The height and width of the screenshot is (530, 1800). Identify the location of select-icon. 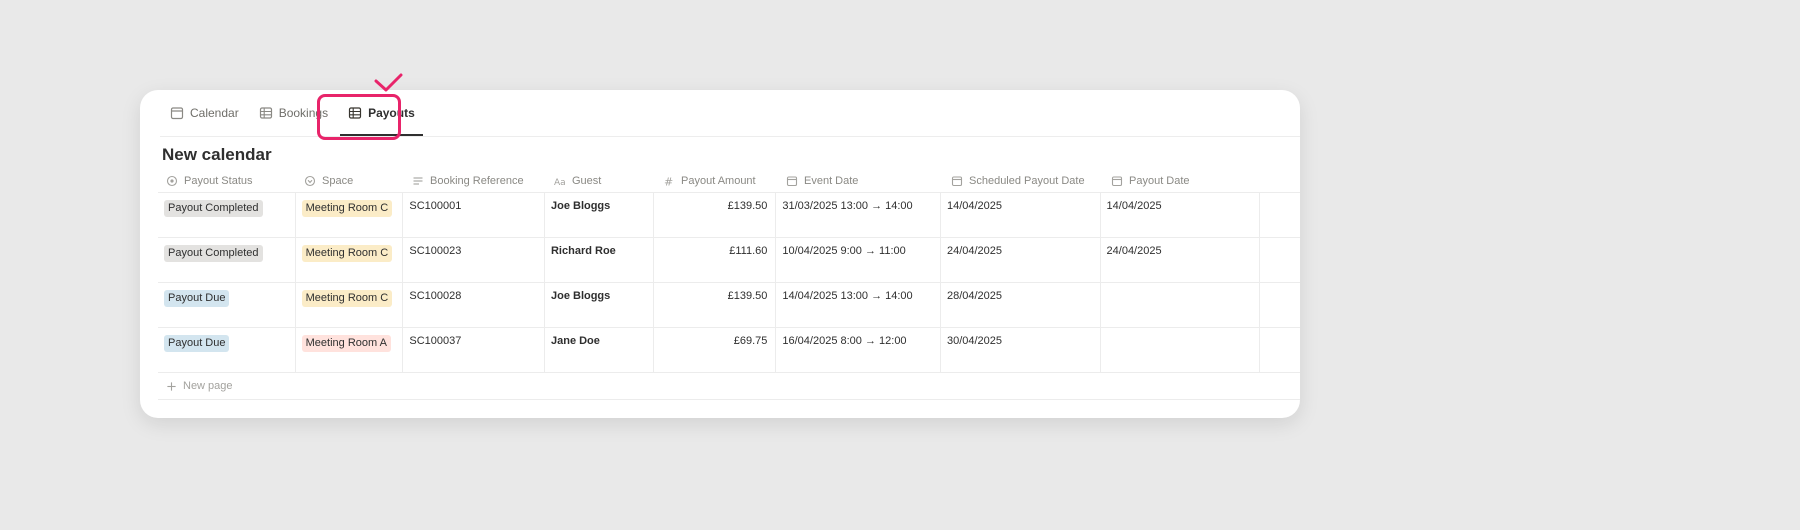
(310, 181).